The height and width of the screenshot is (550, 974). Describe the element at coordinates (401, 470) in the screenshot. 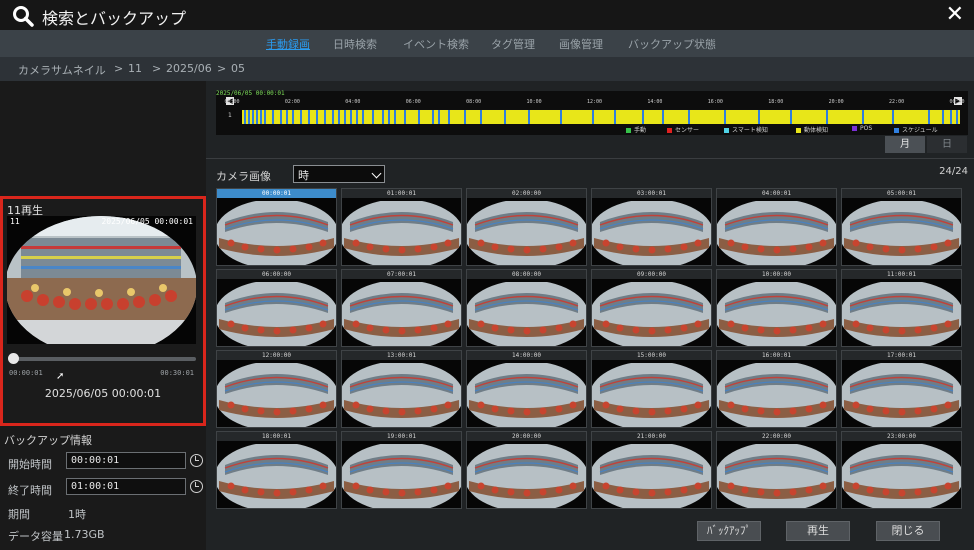

I see `camera-thumbnail: 19:00:01` at that location.